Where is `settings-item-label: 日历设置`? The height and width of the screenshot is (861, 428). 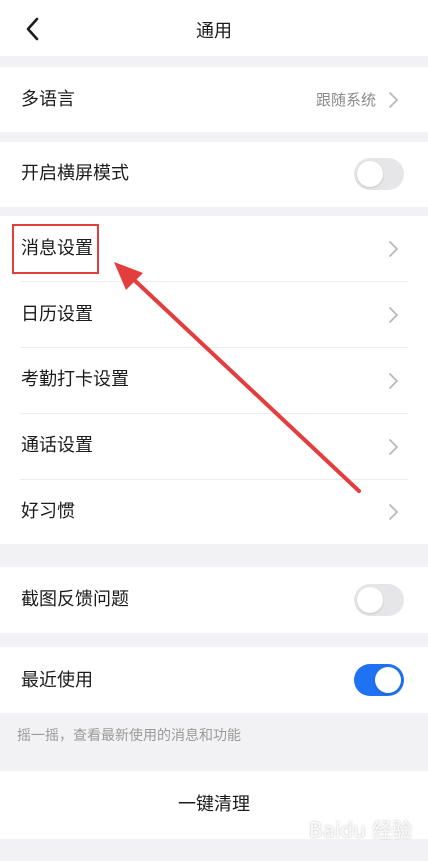
settings-item-label: 日历设置 is located at coordinates (57, 314).